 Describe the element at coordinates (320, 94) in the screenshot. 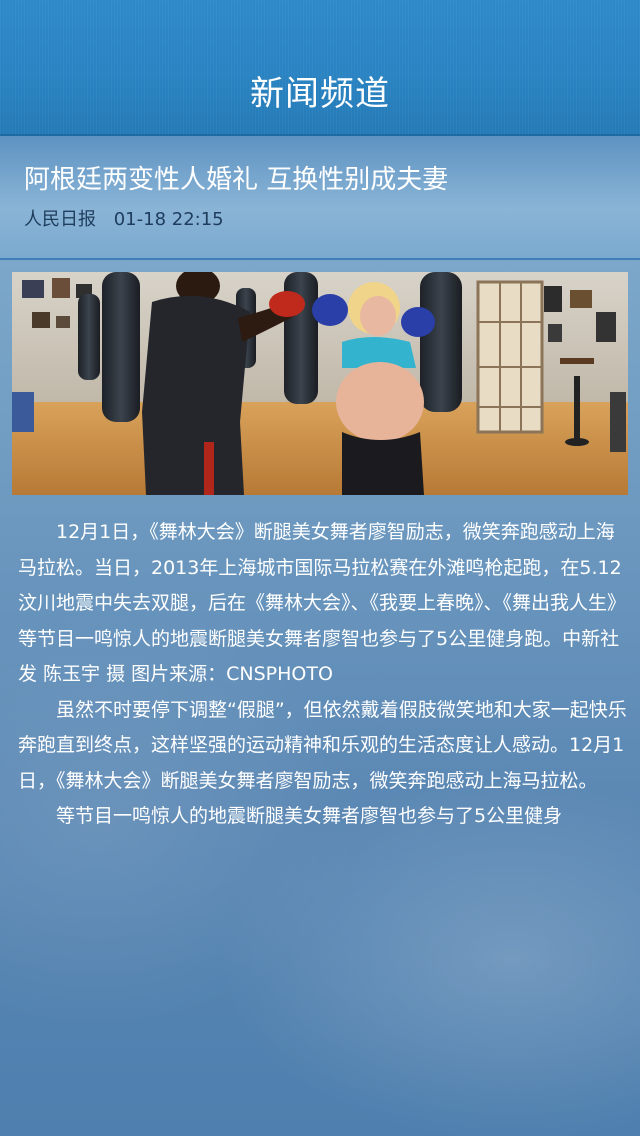

I see `page-title: 新闻频道` at that location.